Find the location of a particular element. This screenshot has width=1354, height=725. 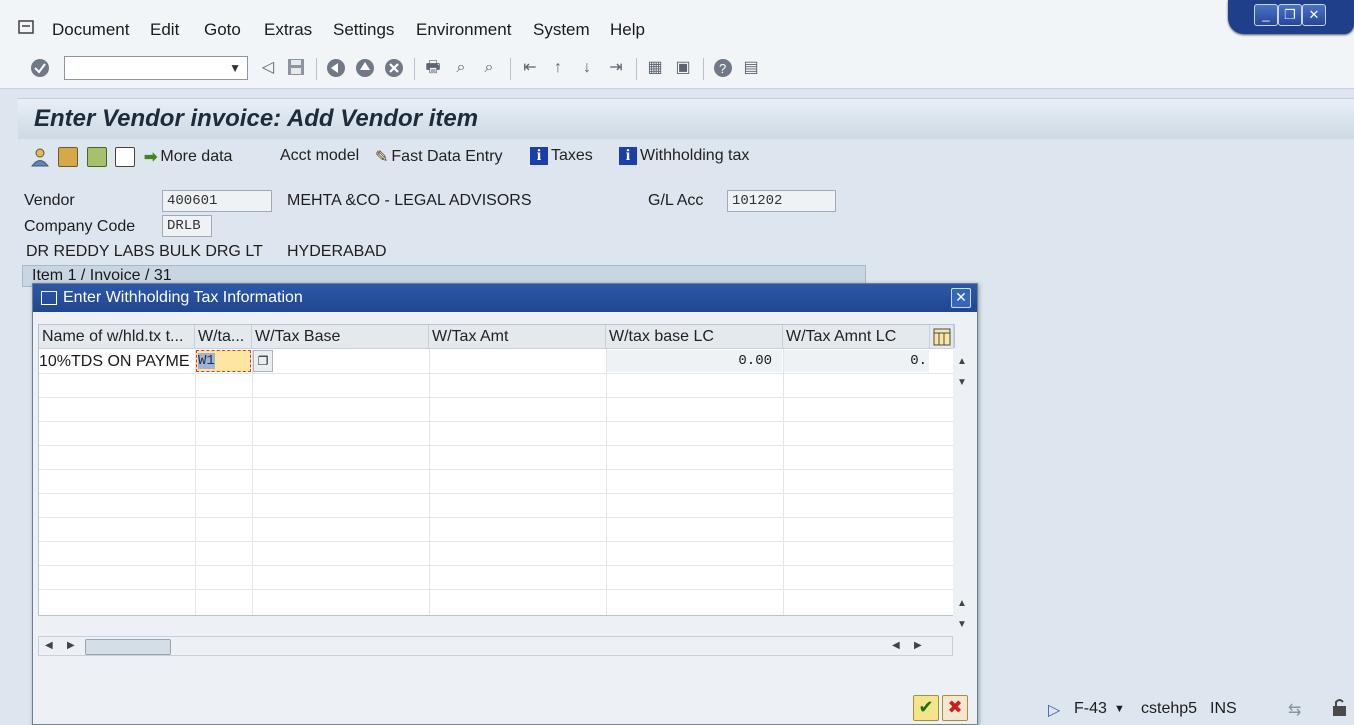

menu-system: System is located at coordinates (561, 30).